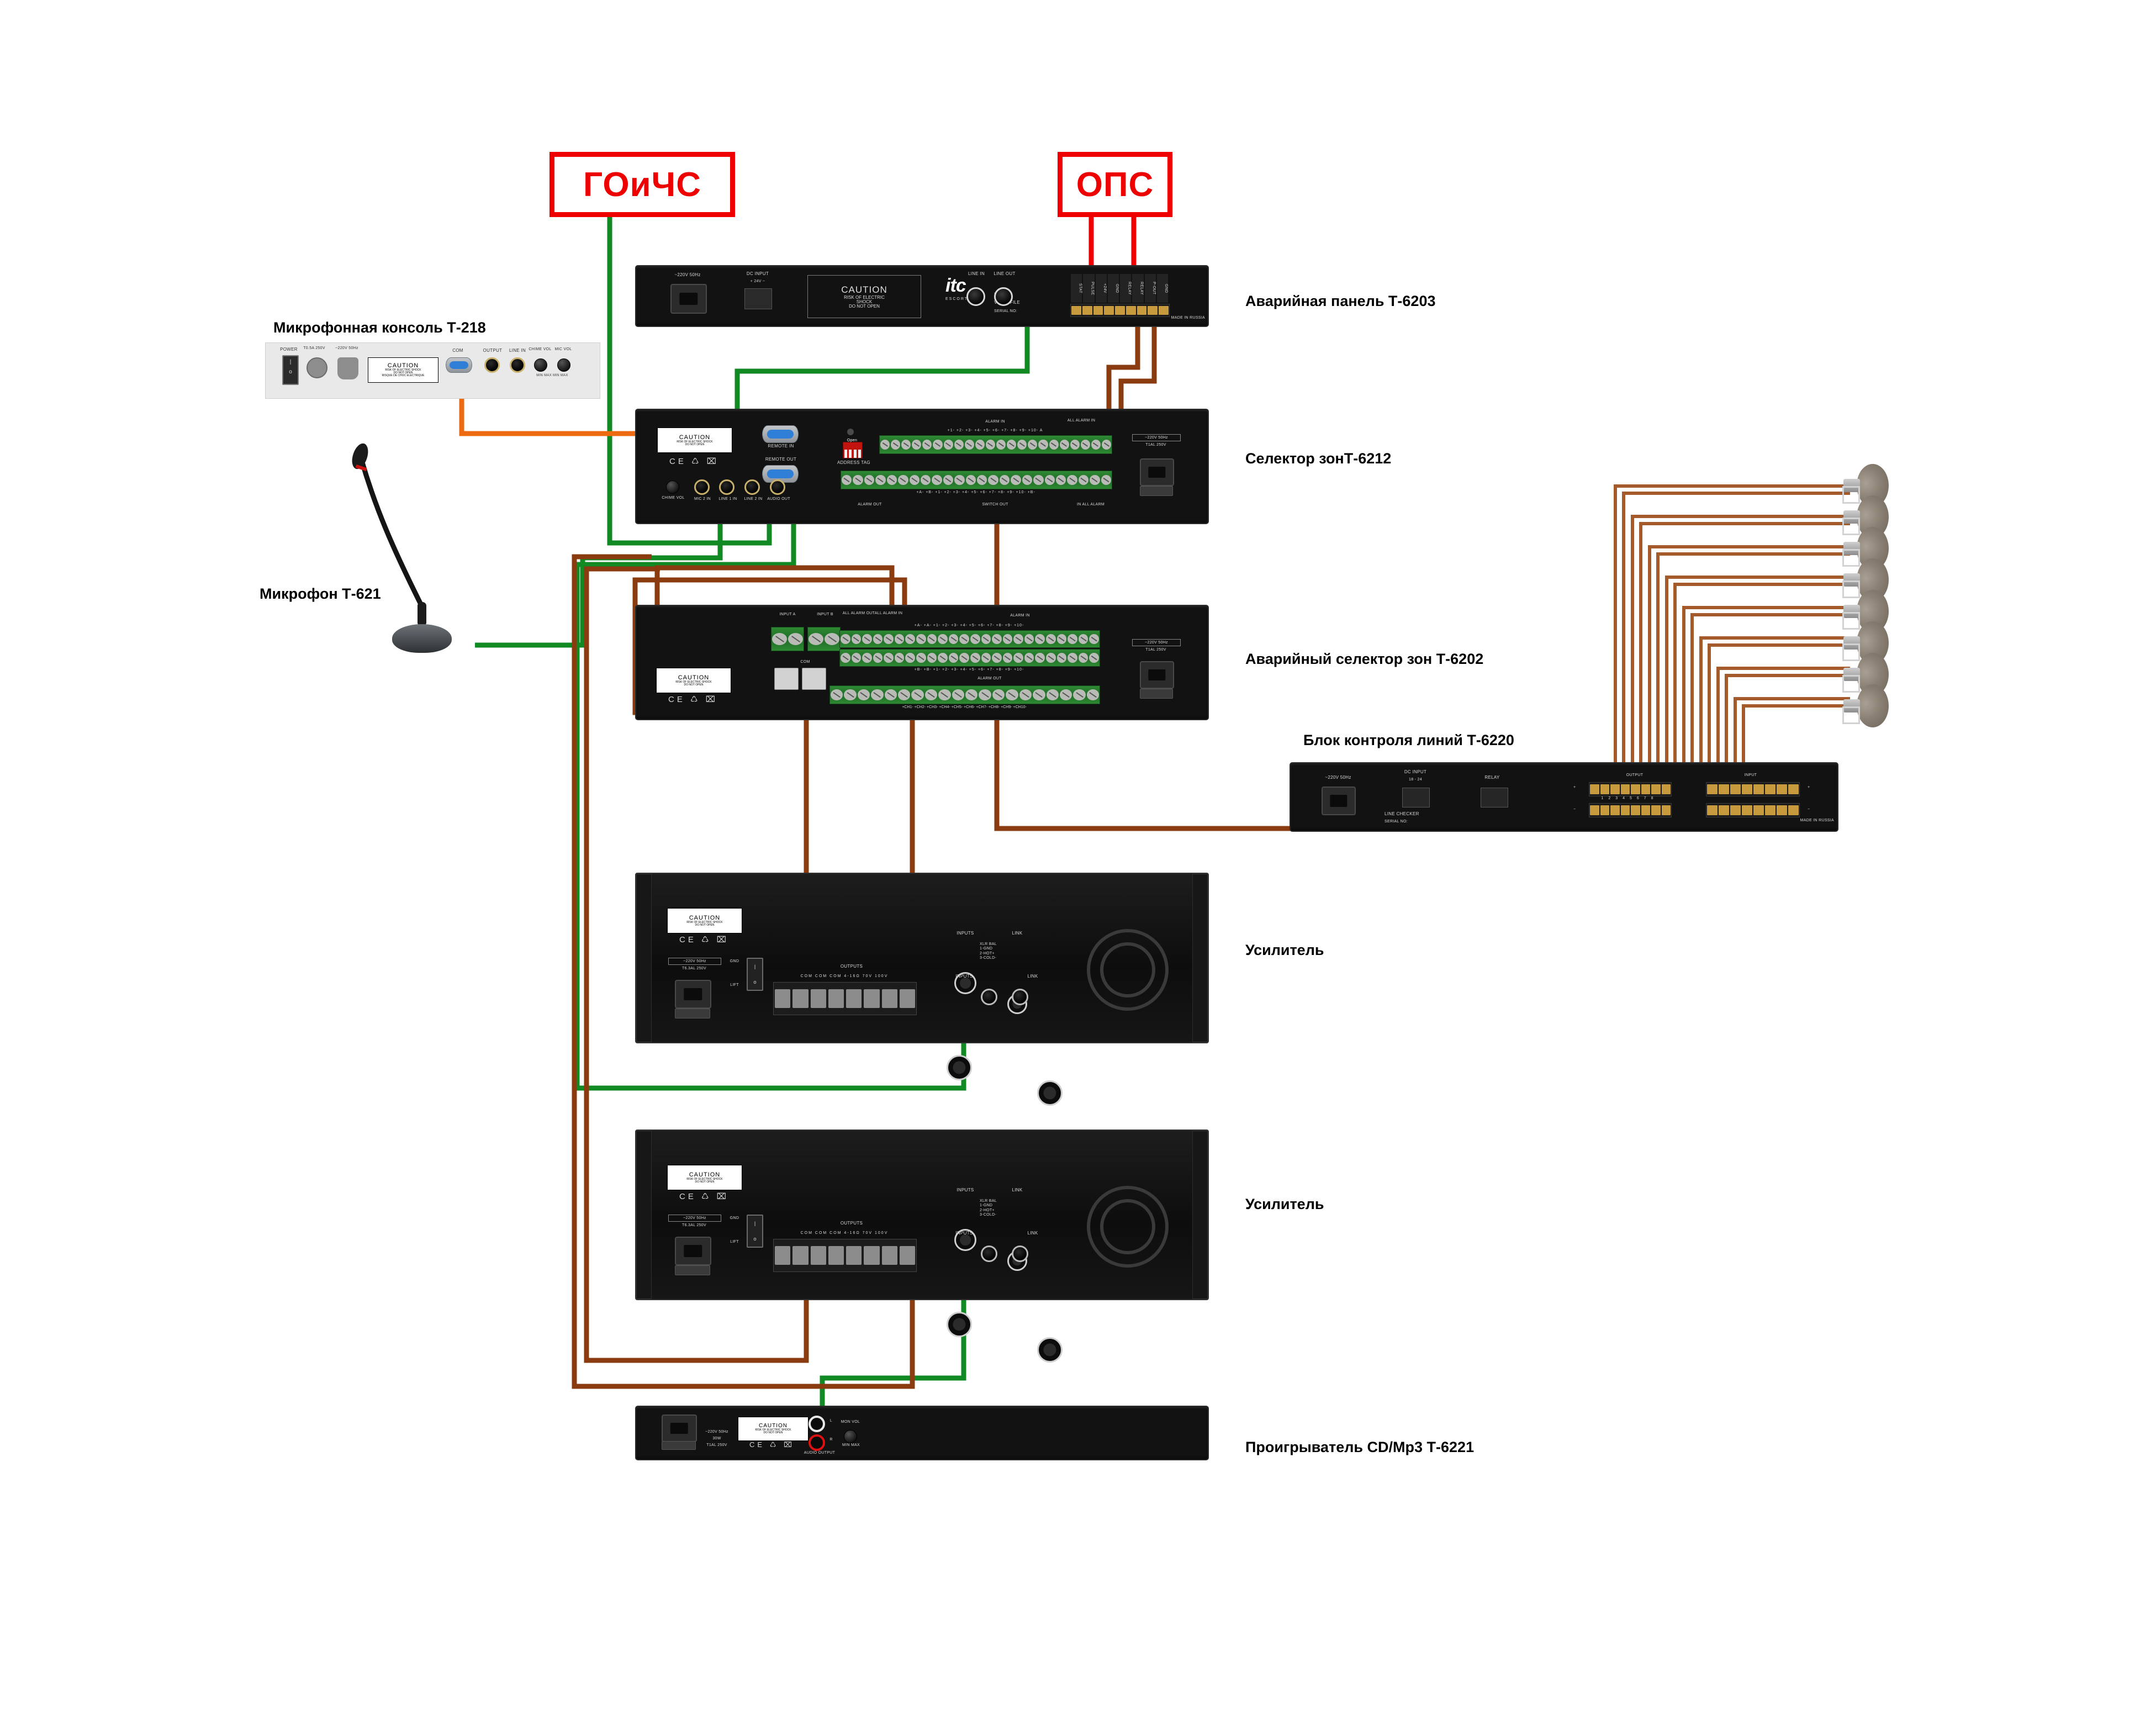 This screenshot has width=2156, height=1710. What do you see at coordinates (960, 1325) in the screenshot?
I see `amp2-input-xlr` at bounding box center [960, 1325].